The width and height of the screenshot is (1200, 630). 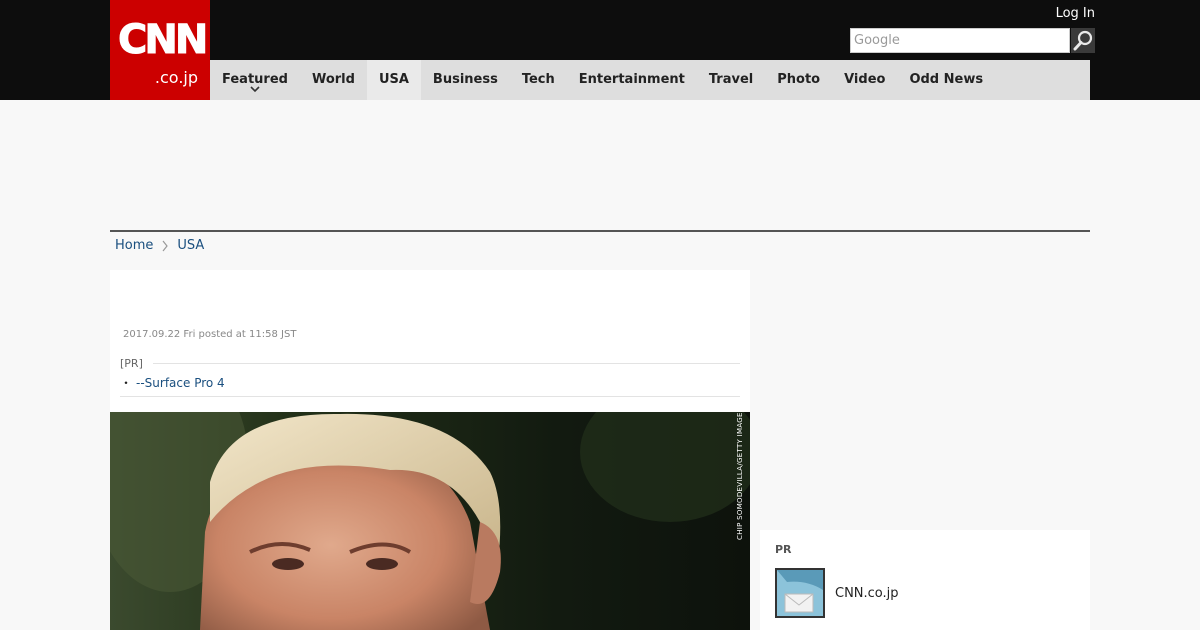 I want to click on search-input, so click(x=960, y=40).